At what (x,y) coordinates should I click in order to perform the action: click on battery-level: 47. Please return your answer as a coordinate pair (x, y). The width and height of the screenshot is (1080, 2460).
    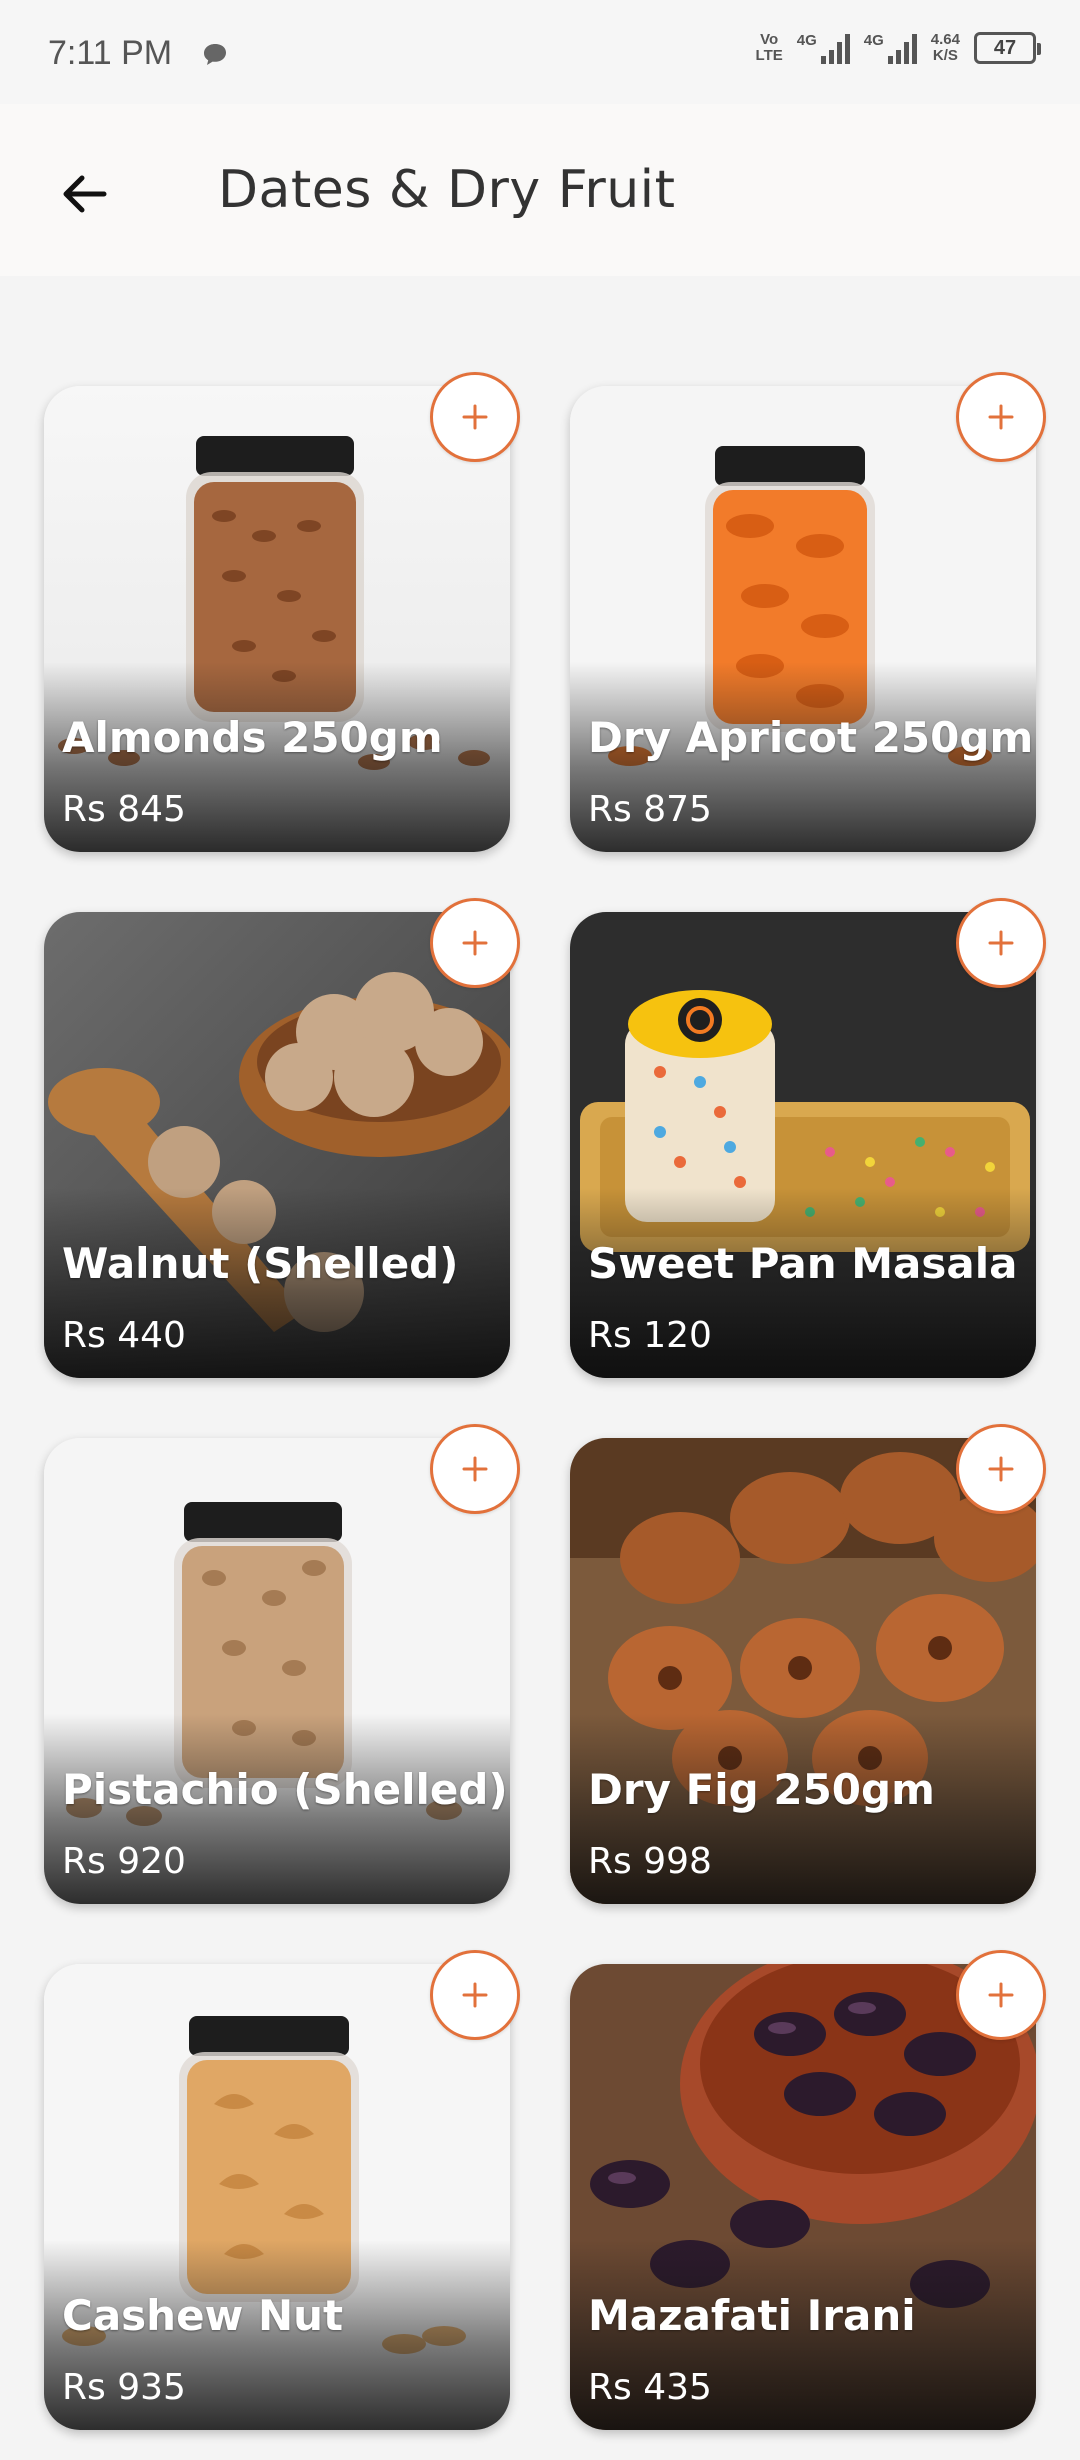
    Looking at the image, I should click on (1005, 47).